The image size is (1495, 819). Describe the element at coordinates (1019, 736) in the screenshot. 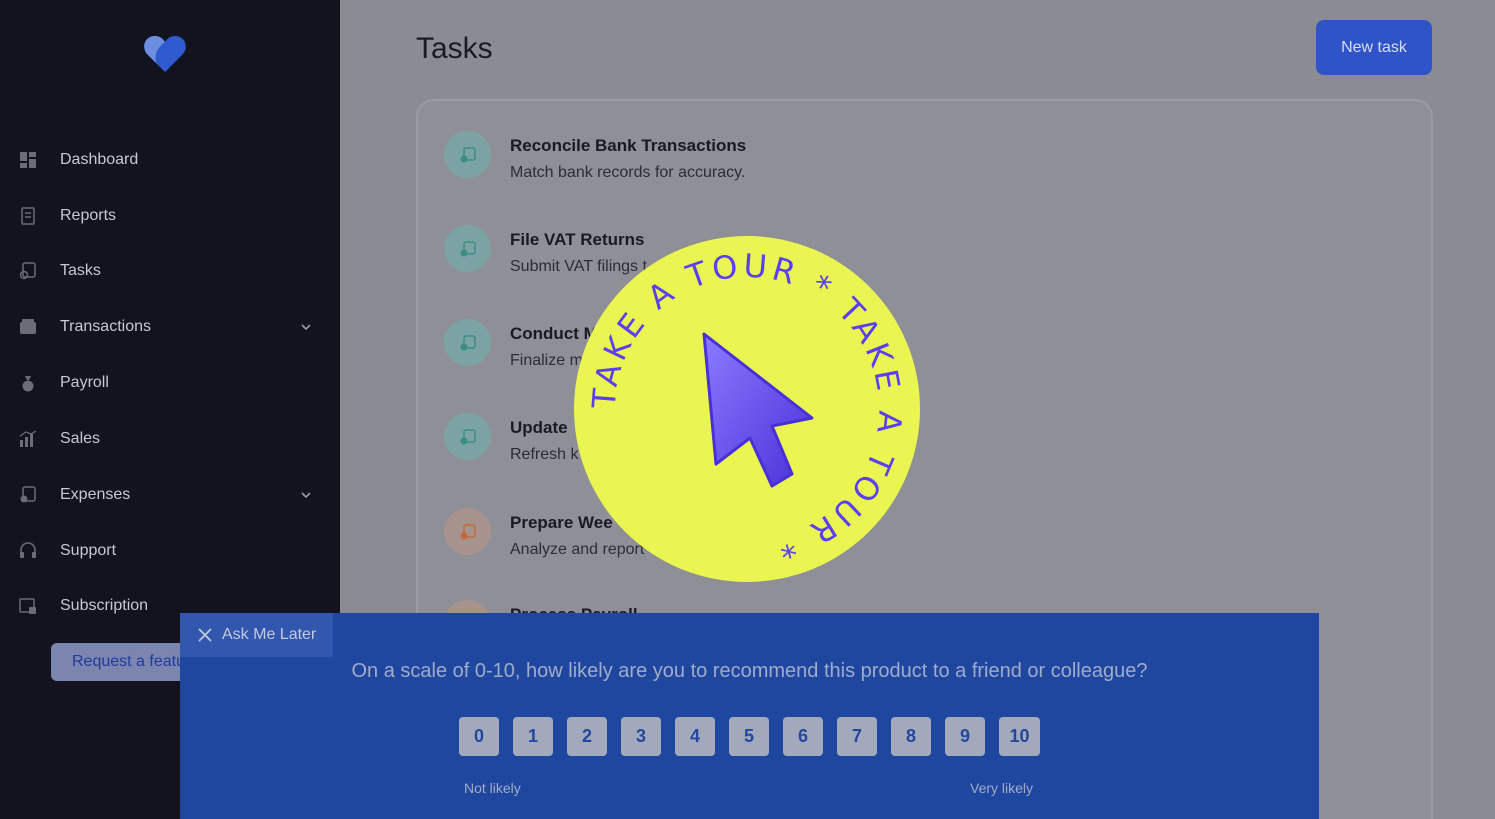

I see `score-button-10: 10` at that location.